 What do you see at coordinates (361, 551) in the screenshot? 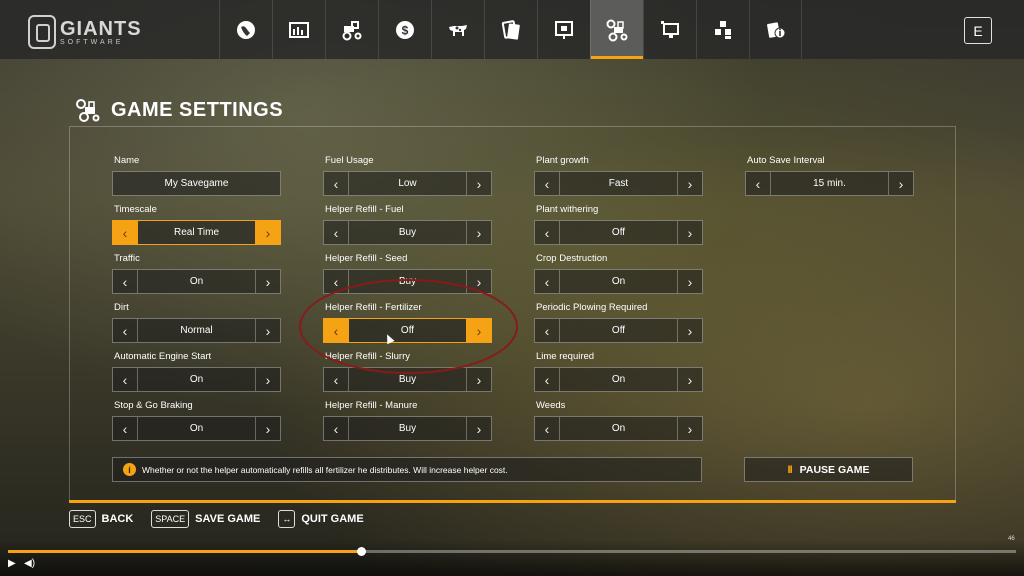
I see `video-seek-knob` at bounding box center [361, 551].